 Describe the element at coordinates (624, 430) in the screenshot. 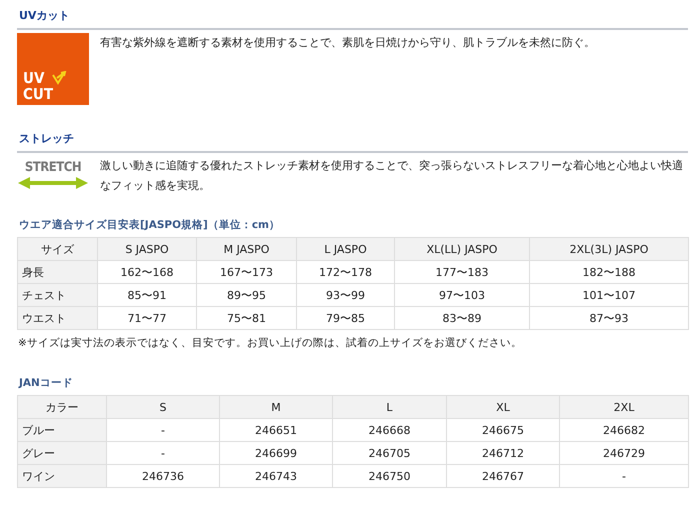

I see `table-cell: 246682` at that location.